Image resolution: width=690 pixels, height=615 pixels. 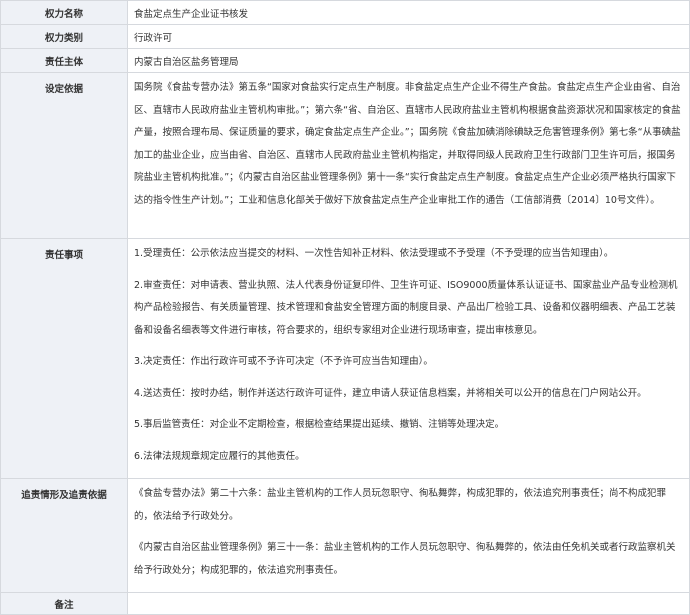 I want to click on responsible-body-label: 责任主体, so click(x=64, y=60).